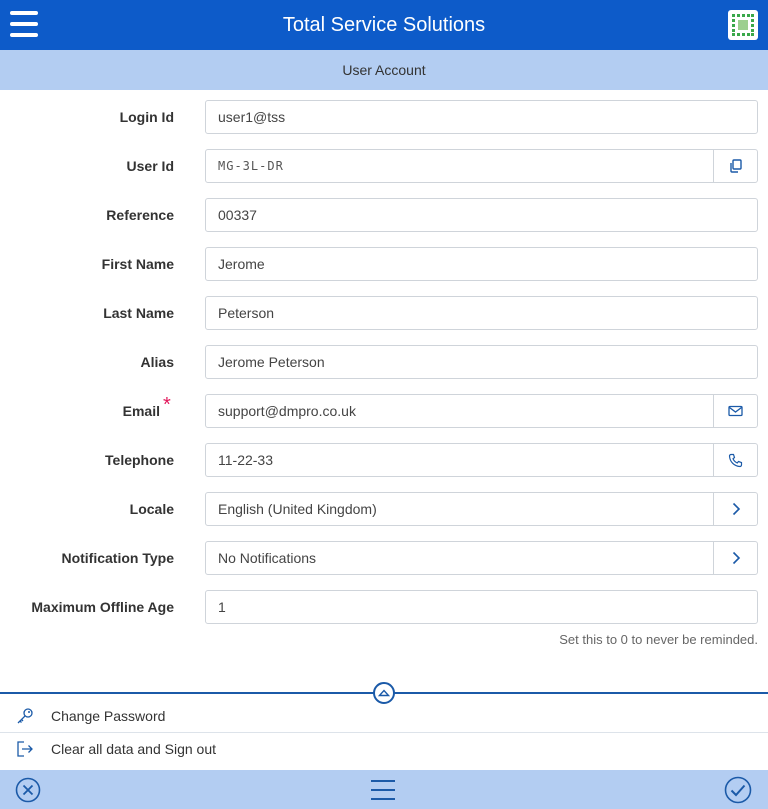 This screenshot has width=768, height=809. What do you see at coordinates (738, 790) in the screenshot?
I see `check-circle-icon` at bounding box center [738, 790].